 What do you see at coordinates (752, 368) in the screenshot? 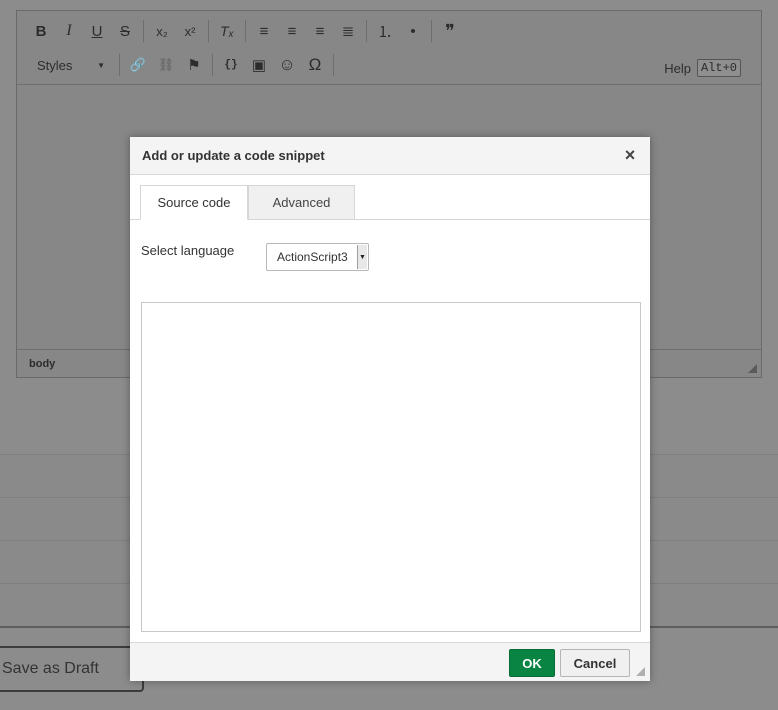
I see `resize-handle-icon` at bounding box center [752, 368].